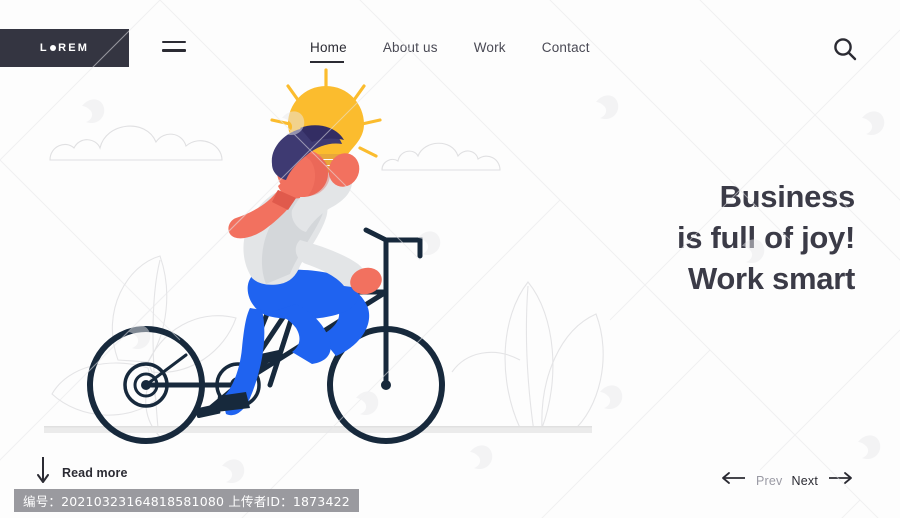 This screenshot has width=900, height=518. Describe the element at coordinates (44, 47) in the screenshot. I see `logo-prefix: L` at that location.